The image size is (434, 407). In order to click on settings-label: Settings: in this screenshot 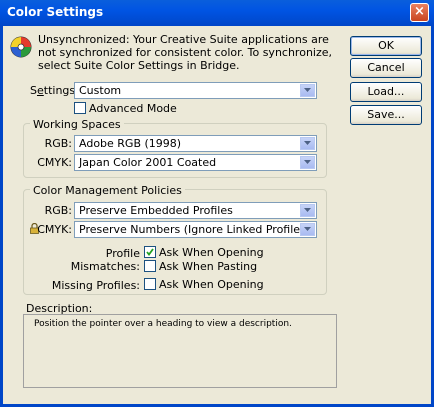, I will do `click(54, 90)`.